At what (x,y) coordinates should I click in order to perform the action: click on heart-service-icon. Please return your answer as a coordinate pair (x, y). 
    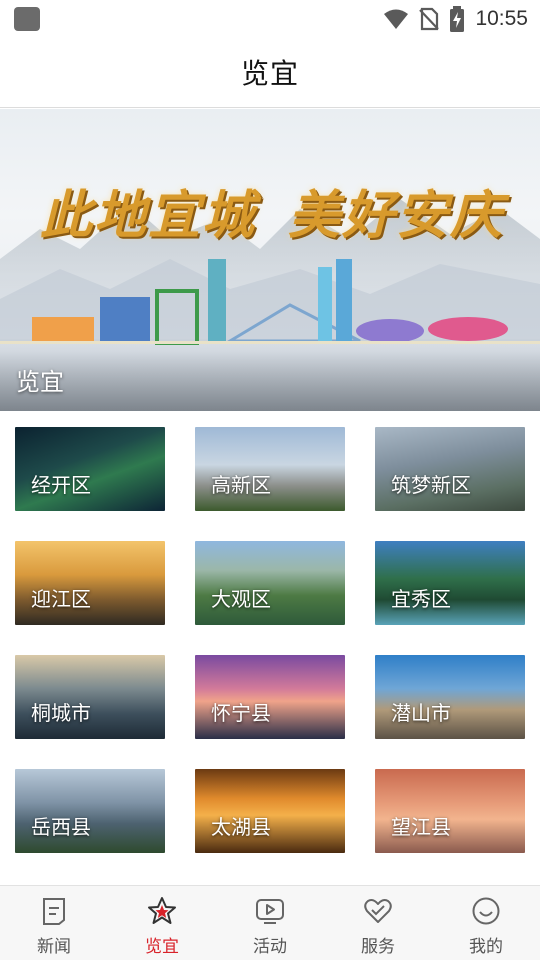
    Looking at the image, I should click on (378, 911).